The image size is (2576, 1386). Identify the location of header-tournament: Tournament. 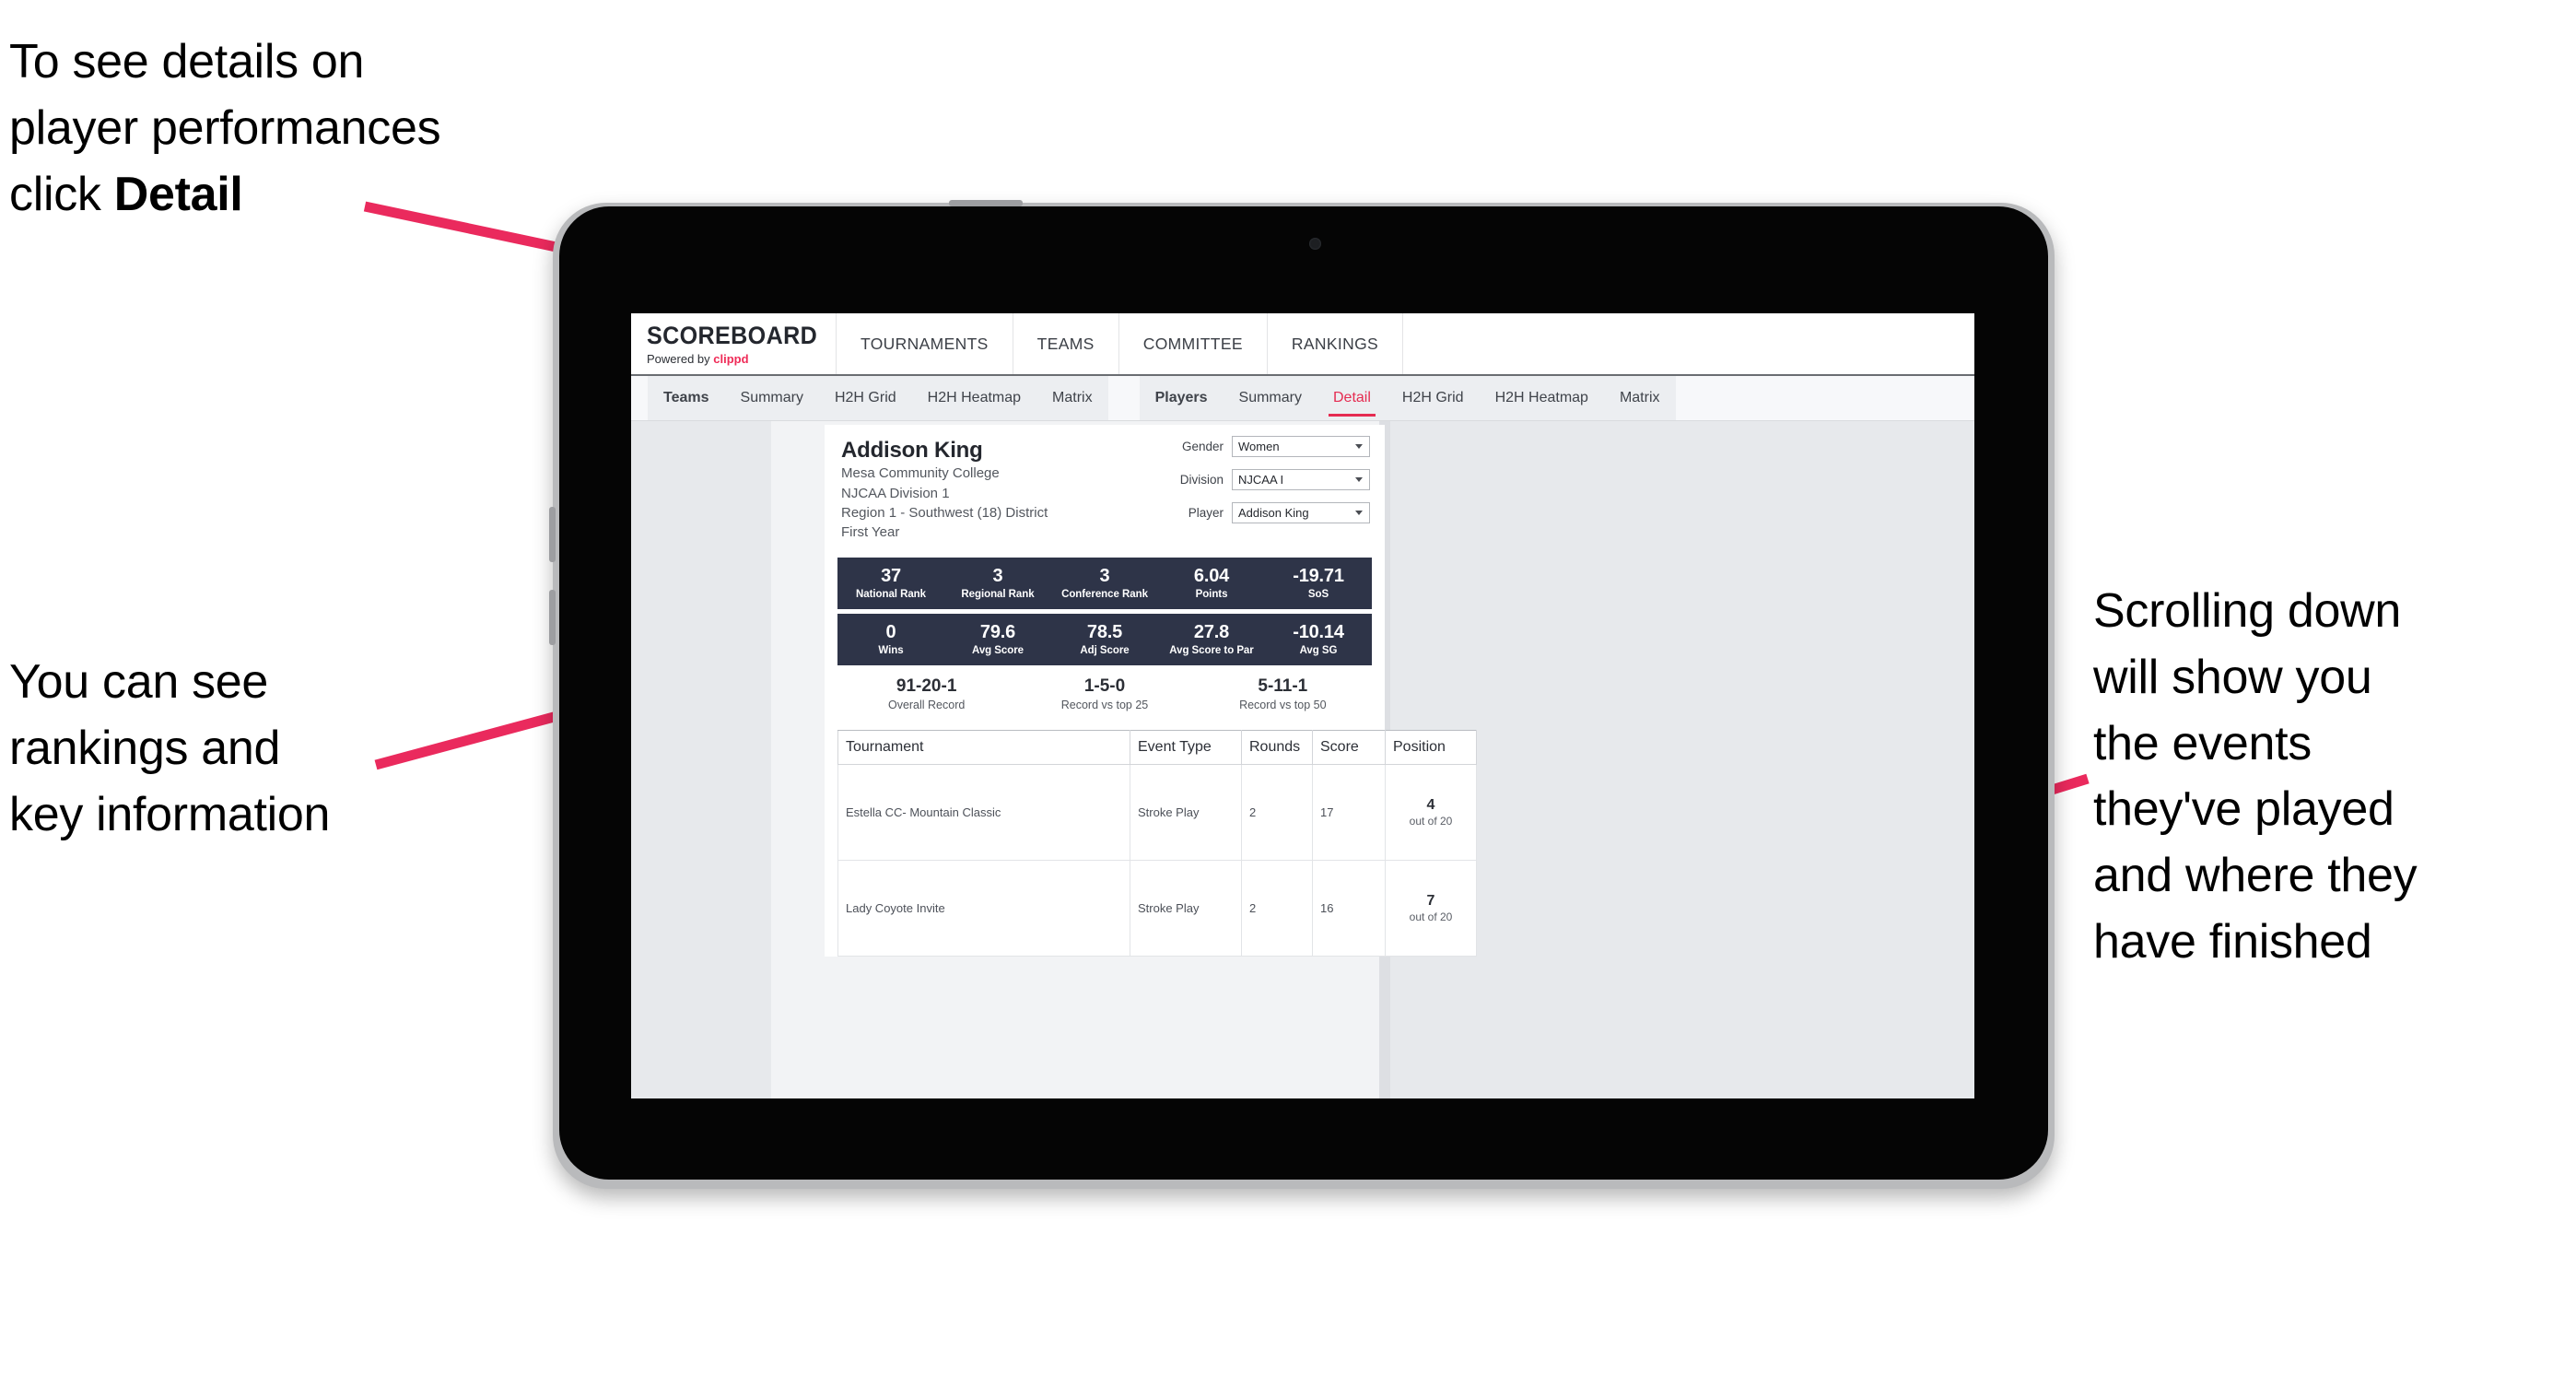
(983, 748).